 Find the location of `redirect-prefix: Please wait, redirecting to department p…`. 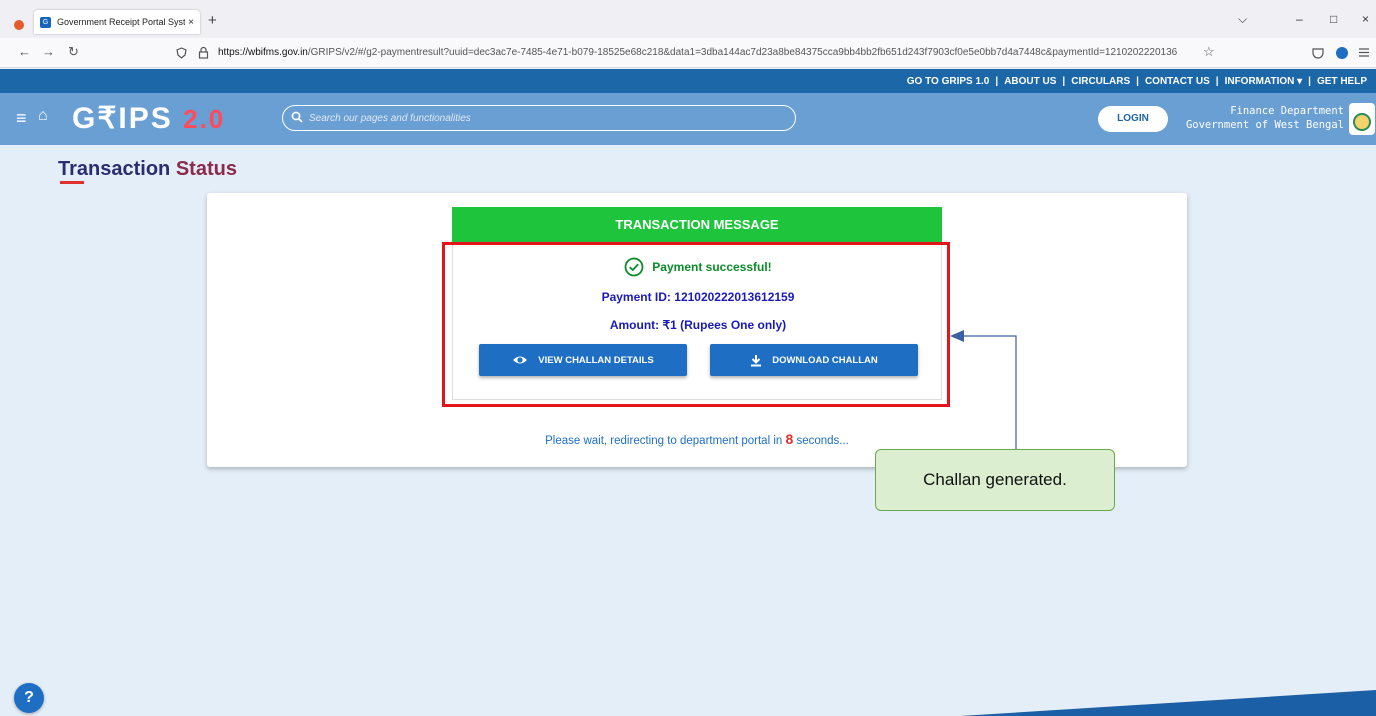

redirect-prefix: Please wait, redirecting to department p… is located at coordinates (665, 441).